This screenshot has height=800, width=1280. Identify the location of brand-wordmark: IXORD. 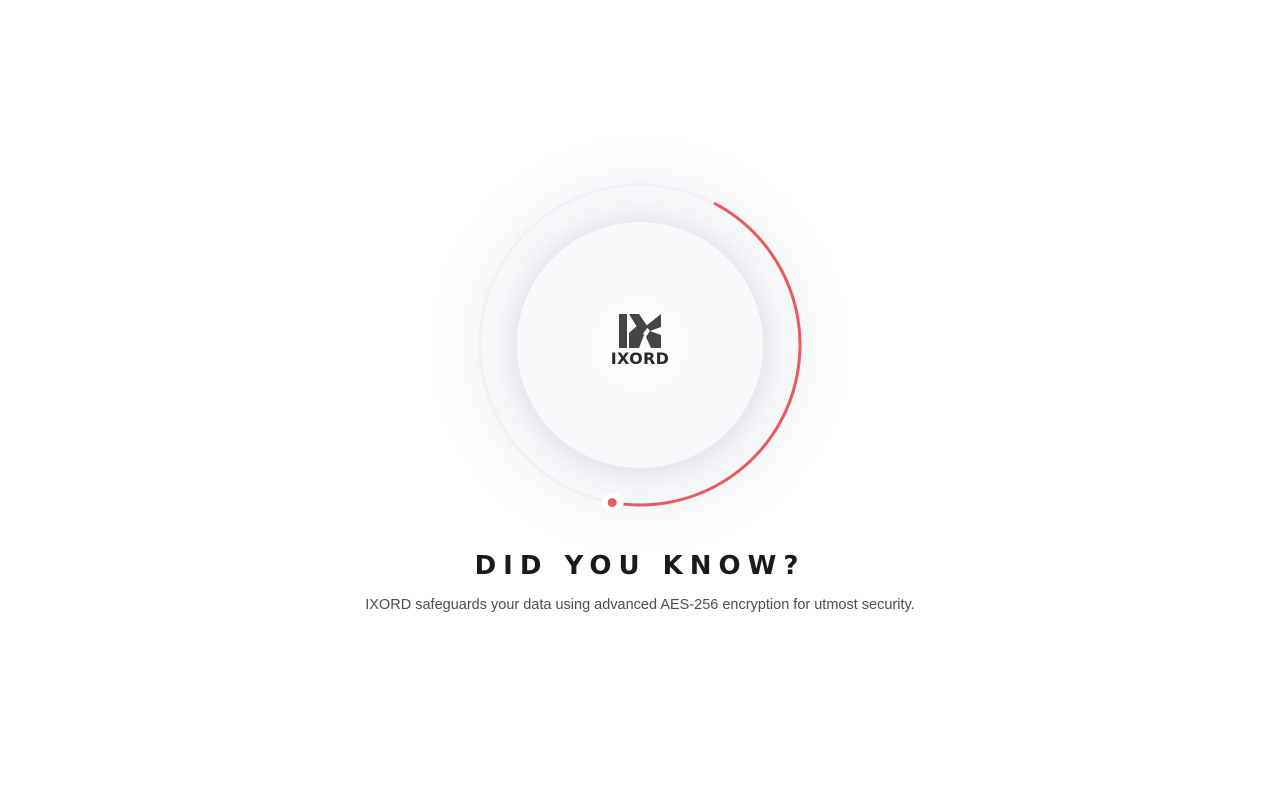
(640, 358).